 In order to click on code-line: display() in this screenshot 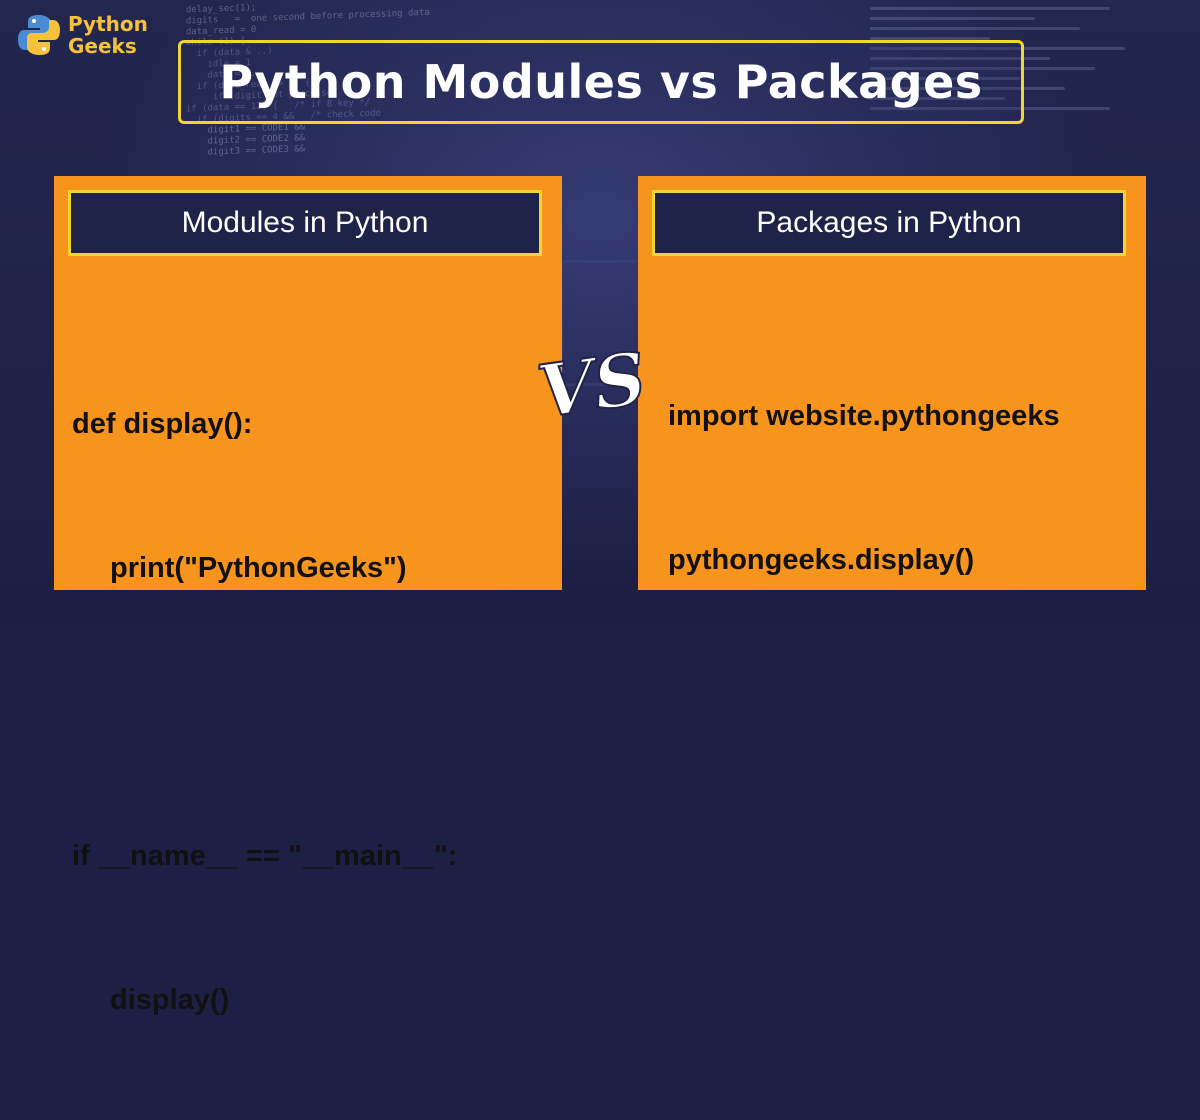, I will do `click(170, 1000)`.